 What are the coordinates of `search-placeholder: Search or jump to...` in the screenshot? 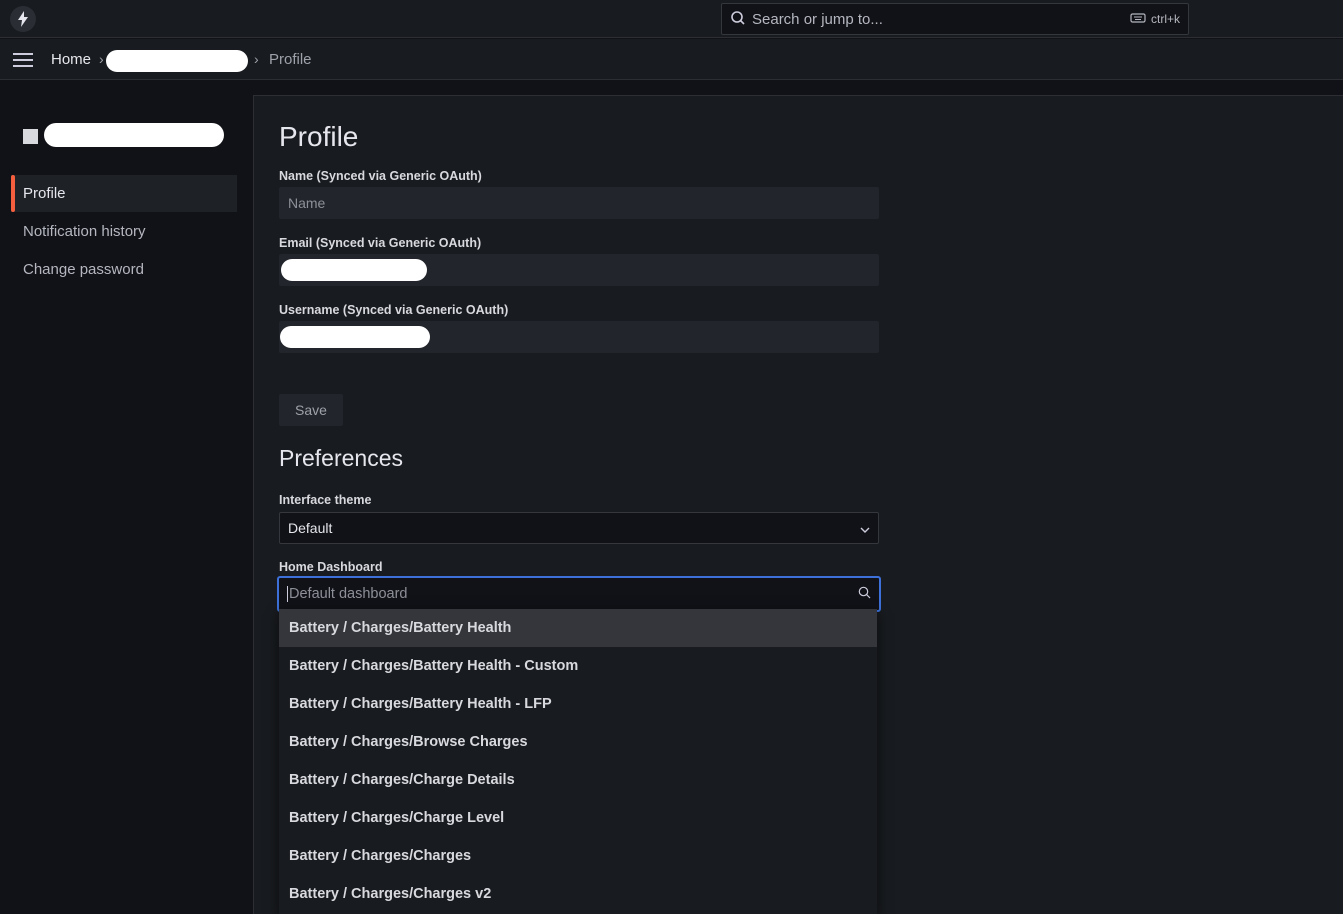 It's located at (817, 19).